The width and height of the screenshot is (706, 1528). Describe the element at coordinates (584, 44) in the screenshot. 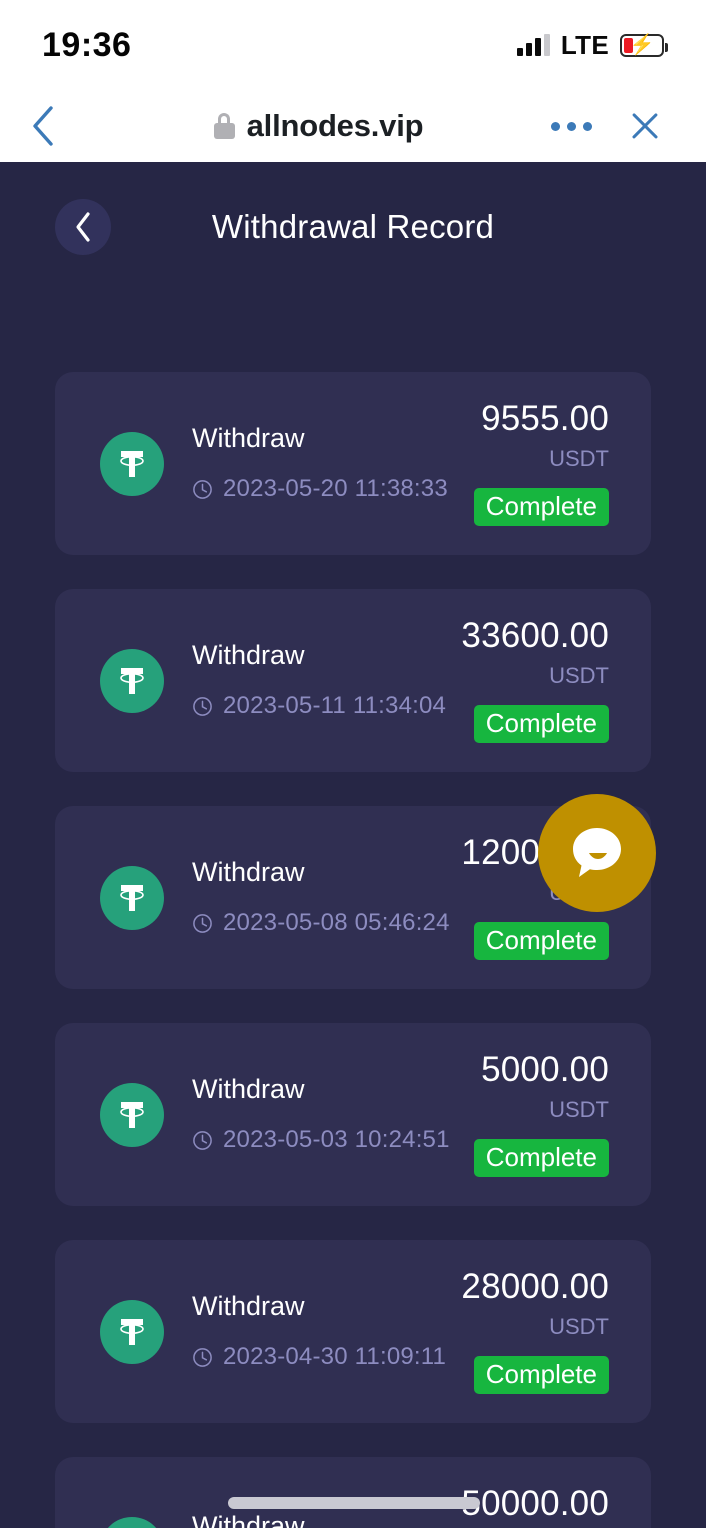

I see `network-type-label: LTE` at that location.